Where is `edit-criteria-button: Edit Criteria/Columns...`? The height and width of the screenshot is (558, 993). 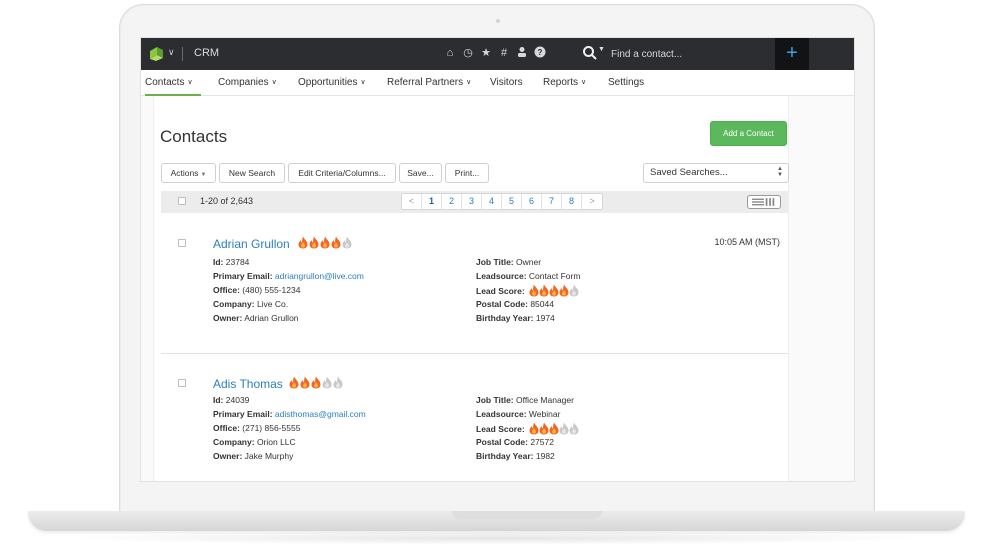
edit-criteria-button: Edit Criteria/Columns... is located at coordinates (342, 173).